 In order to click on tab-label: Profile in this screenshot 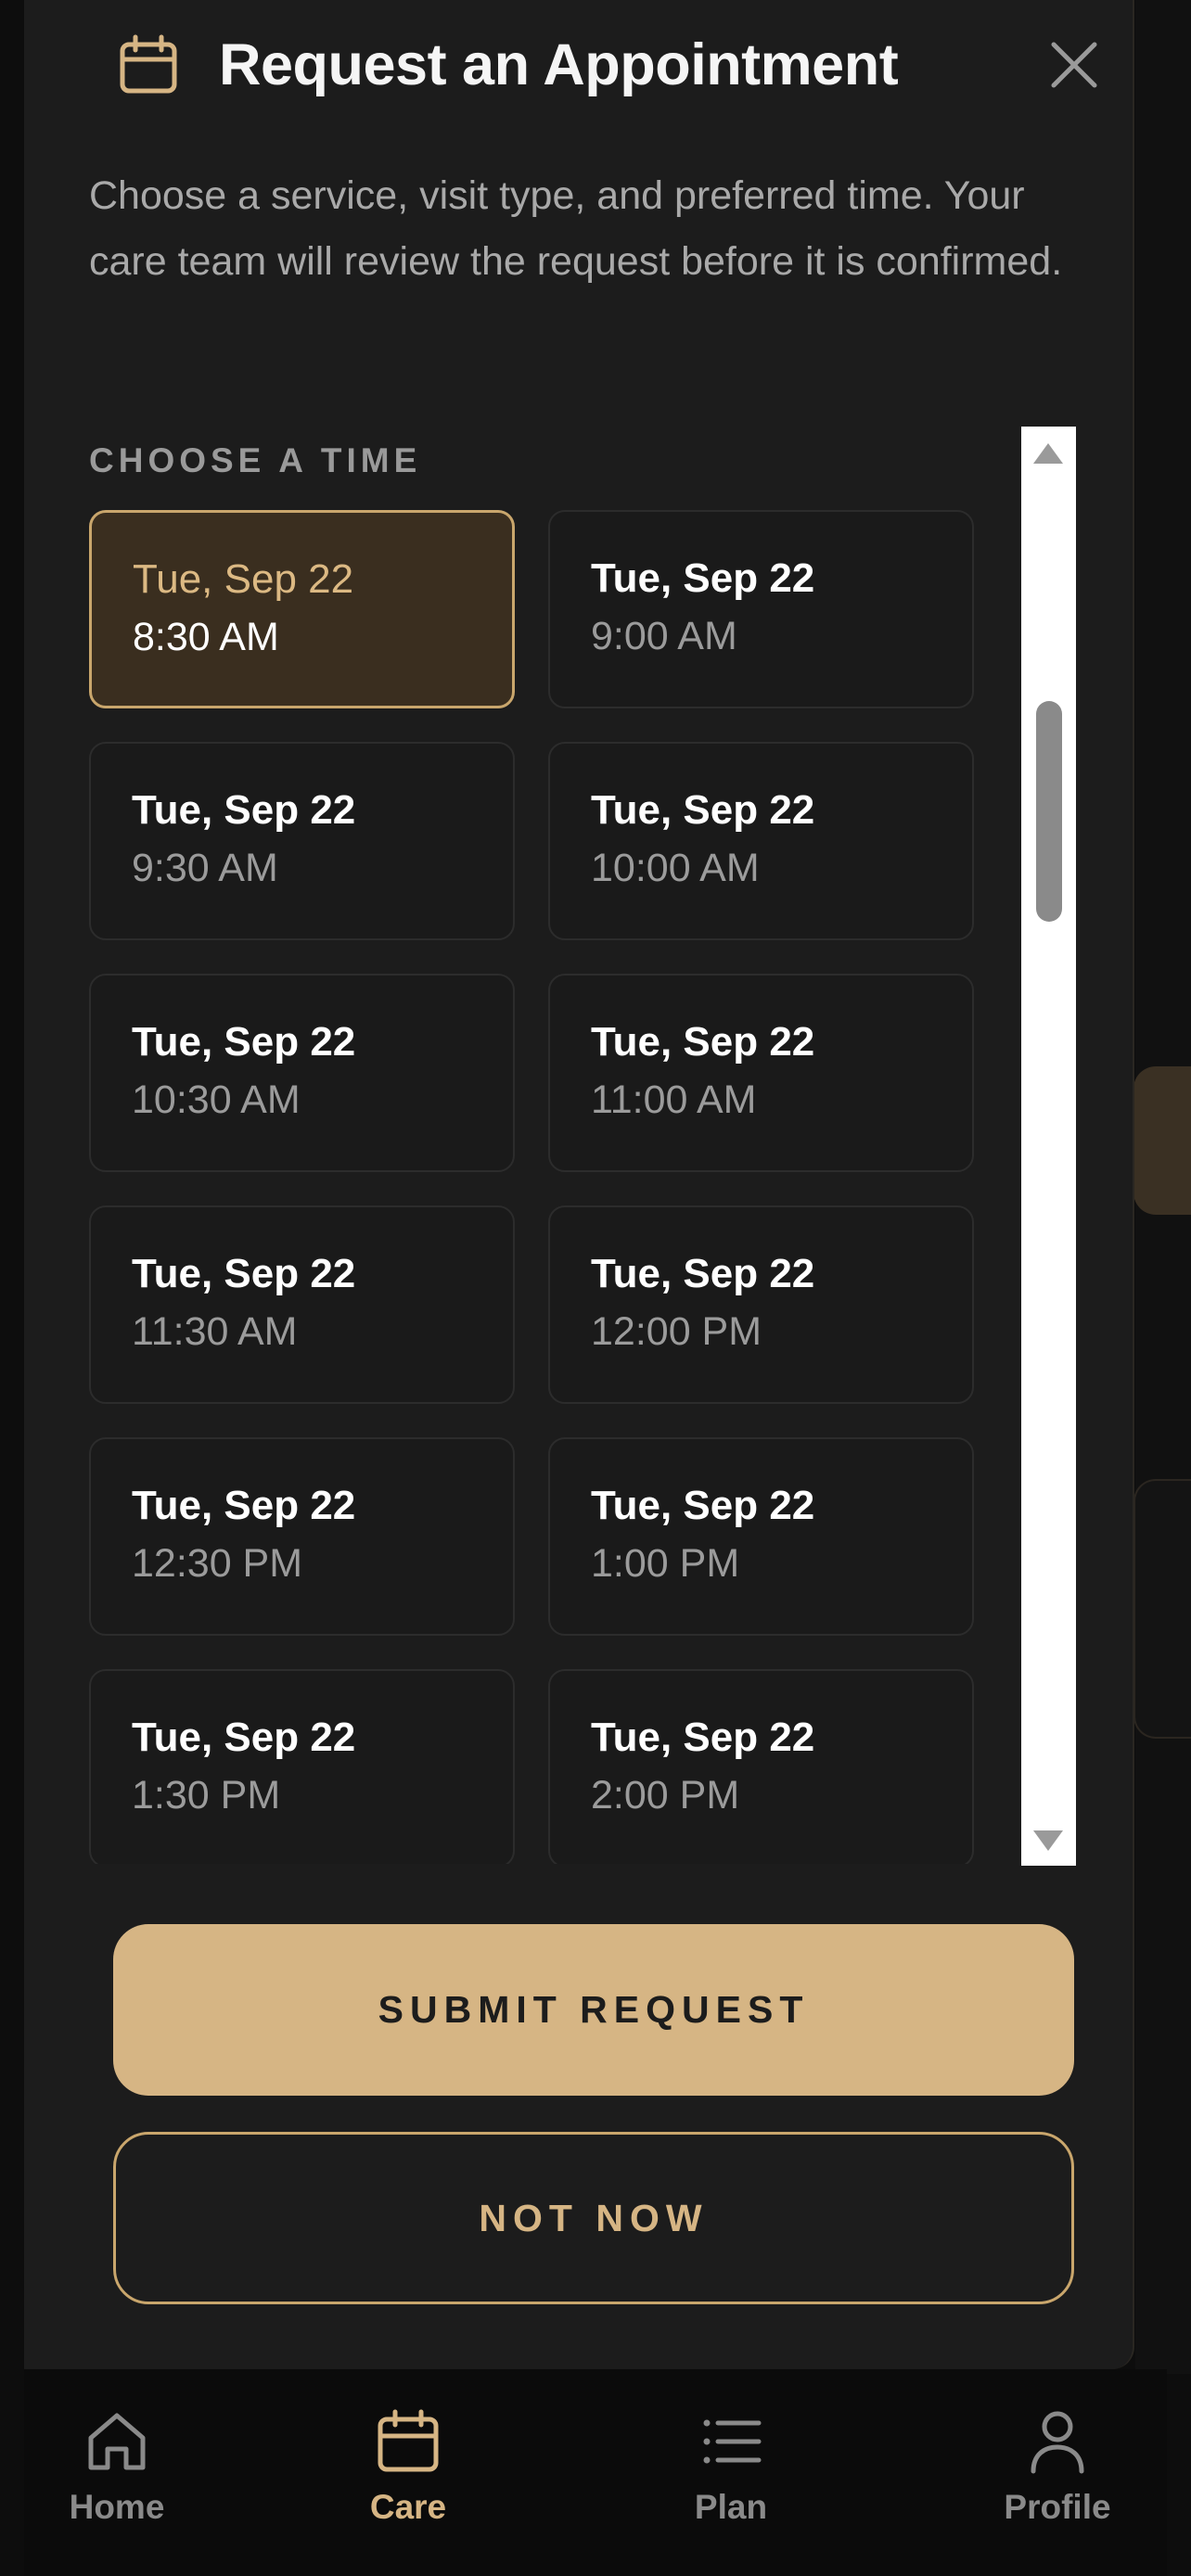, I will do `click(1058, 2507)`.